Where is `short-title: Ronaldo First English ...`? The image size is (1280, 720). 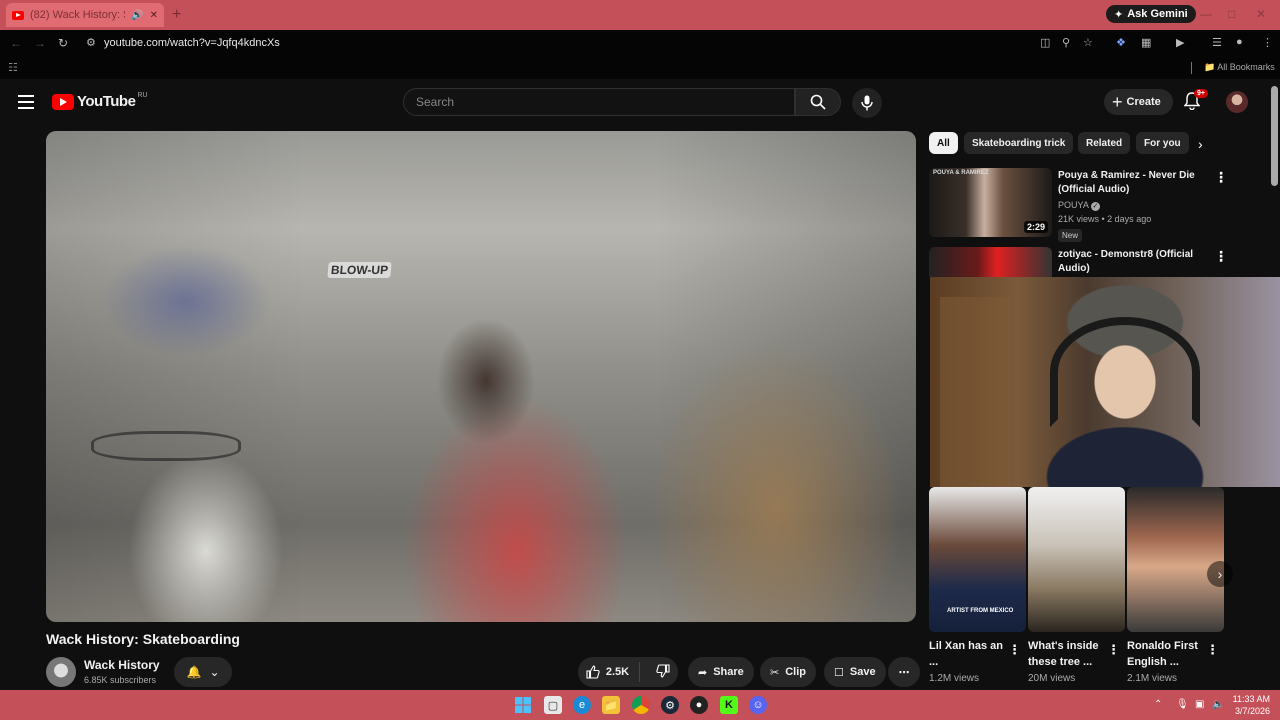 short-title: Ronaldo First English ... is located at coordinates (1170, 654).